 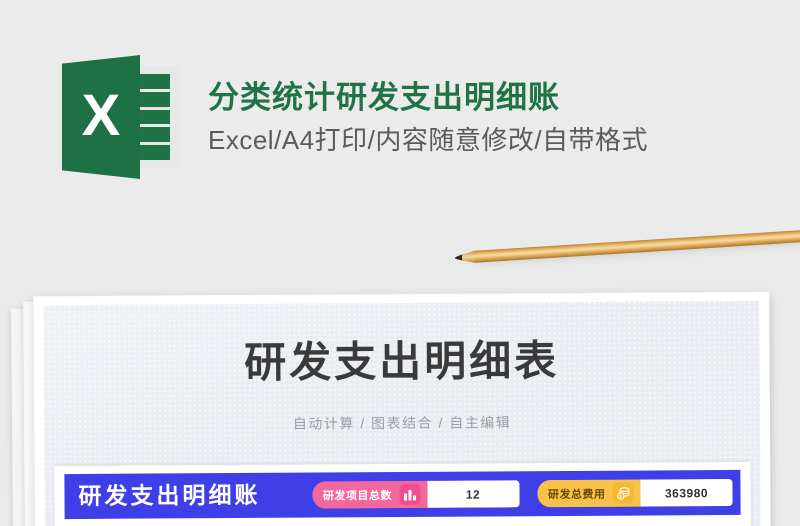 What do you see at coordinates (576, 494) in the screenshot?
I see `kpi-total-cost-label: 研发总费用` at bounding box center [576, 494].